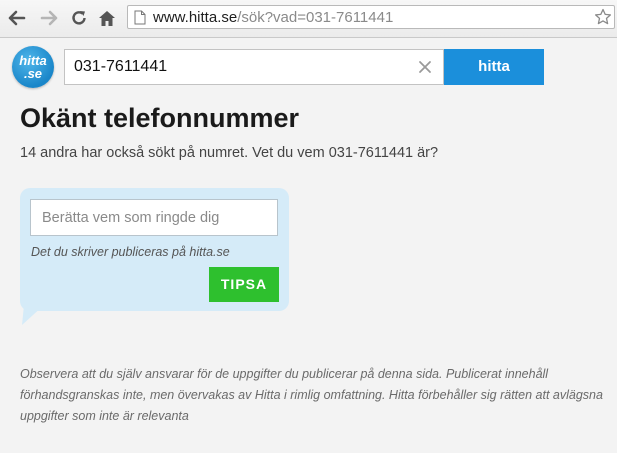 Image resolution: width=617 pixels, height=453 pixels. I want to click on search-box, so click(254, 67).